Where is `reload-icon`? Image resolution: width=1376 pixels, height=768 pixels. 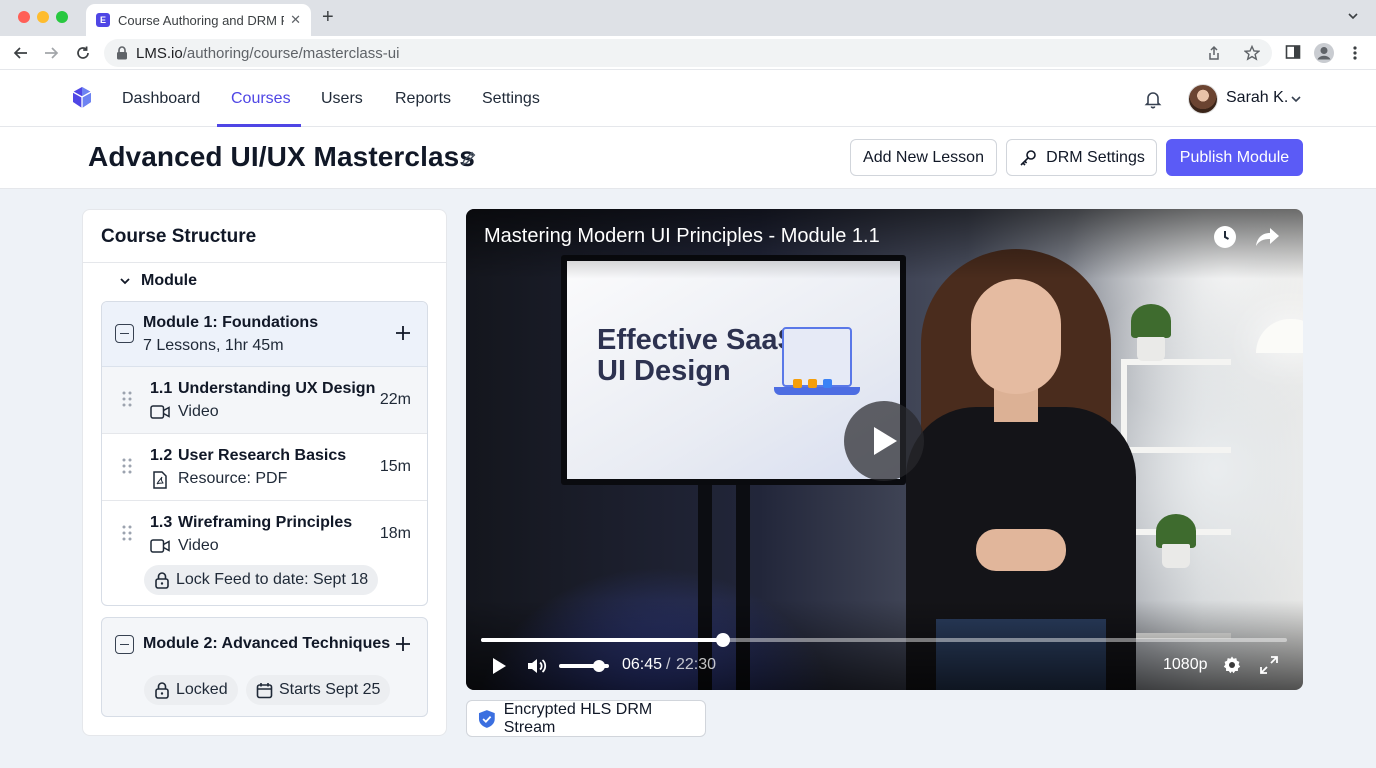
reload-icon is located at coordinates (83, 53).